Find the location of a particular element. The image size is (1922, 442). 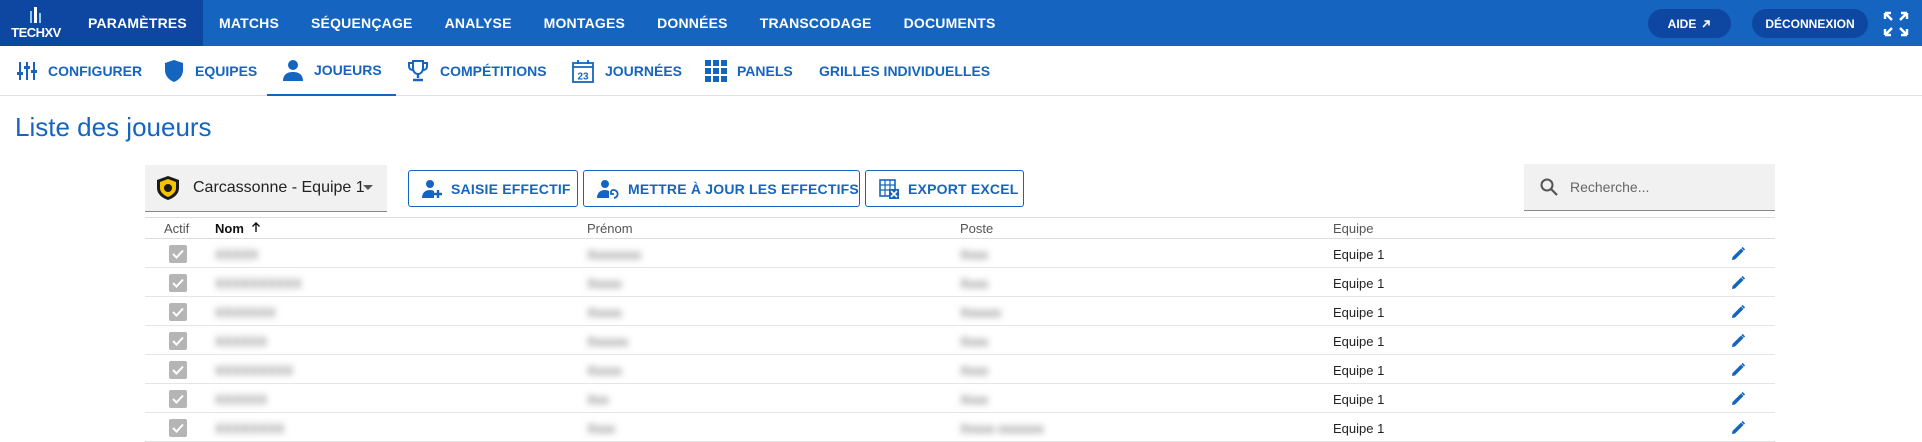

export-excel-label: EXPORT EXCEL is located at coordinates (963, 188).